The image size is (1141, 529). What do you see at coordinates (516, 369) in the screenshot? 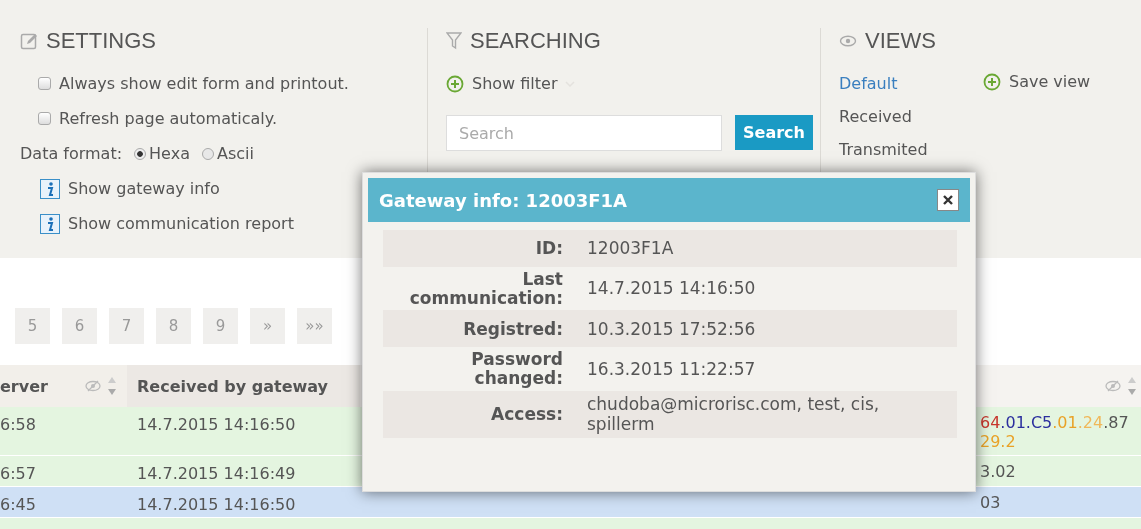
I see `field-label: Password changed:` at bounding box center [516, 369].